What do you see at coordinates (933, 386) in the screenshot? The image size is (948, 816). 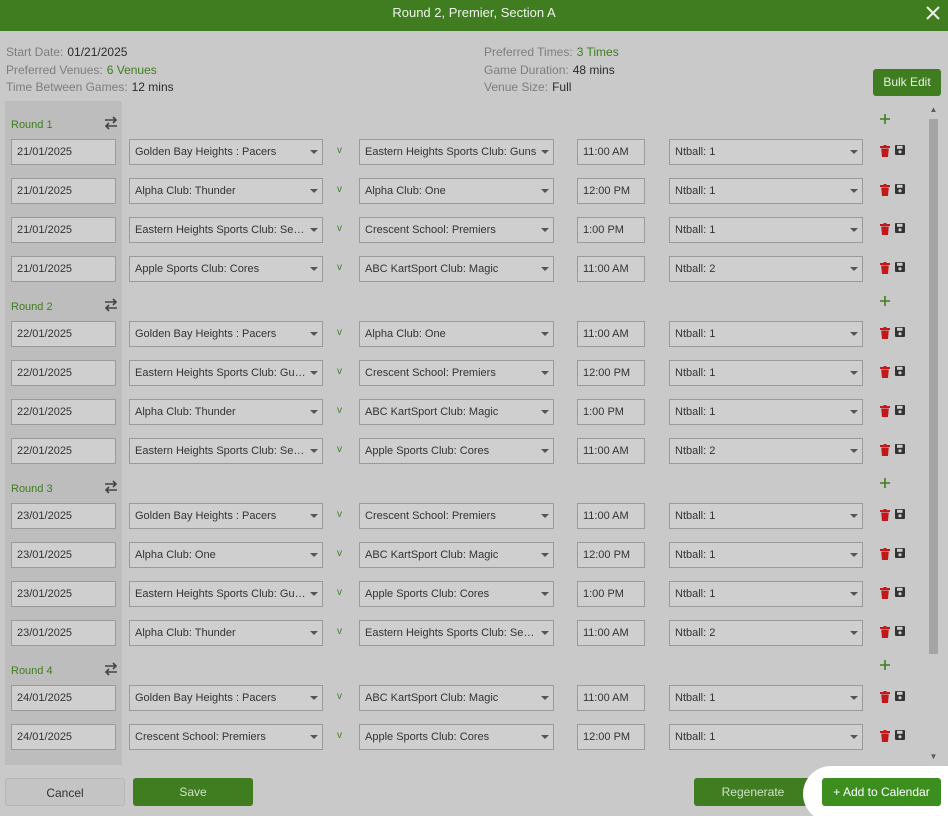 I see `scrollbar-thumb` at bounding box center [933, 386].